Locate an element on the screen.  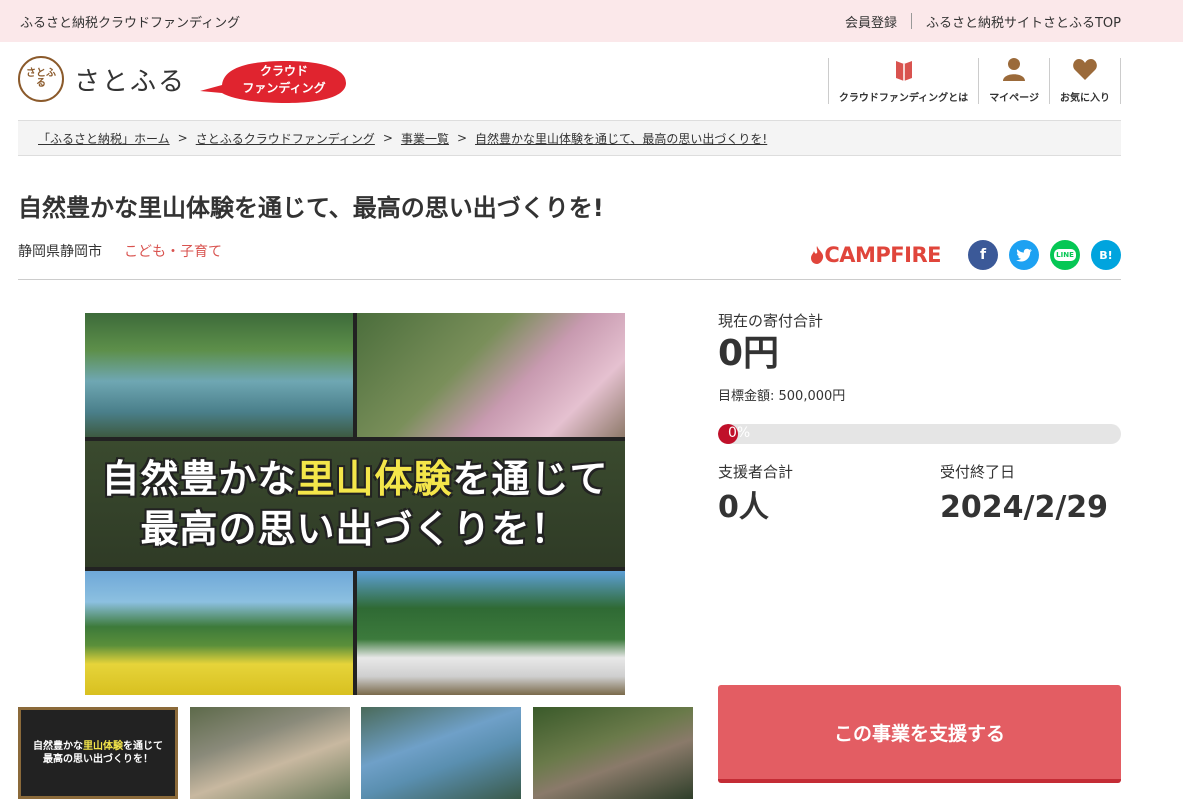
supporters-block: 支援者合計 0人 is located at coordinates (829, 493).